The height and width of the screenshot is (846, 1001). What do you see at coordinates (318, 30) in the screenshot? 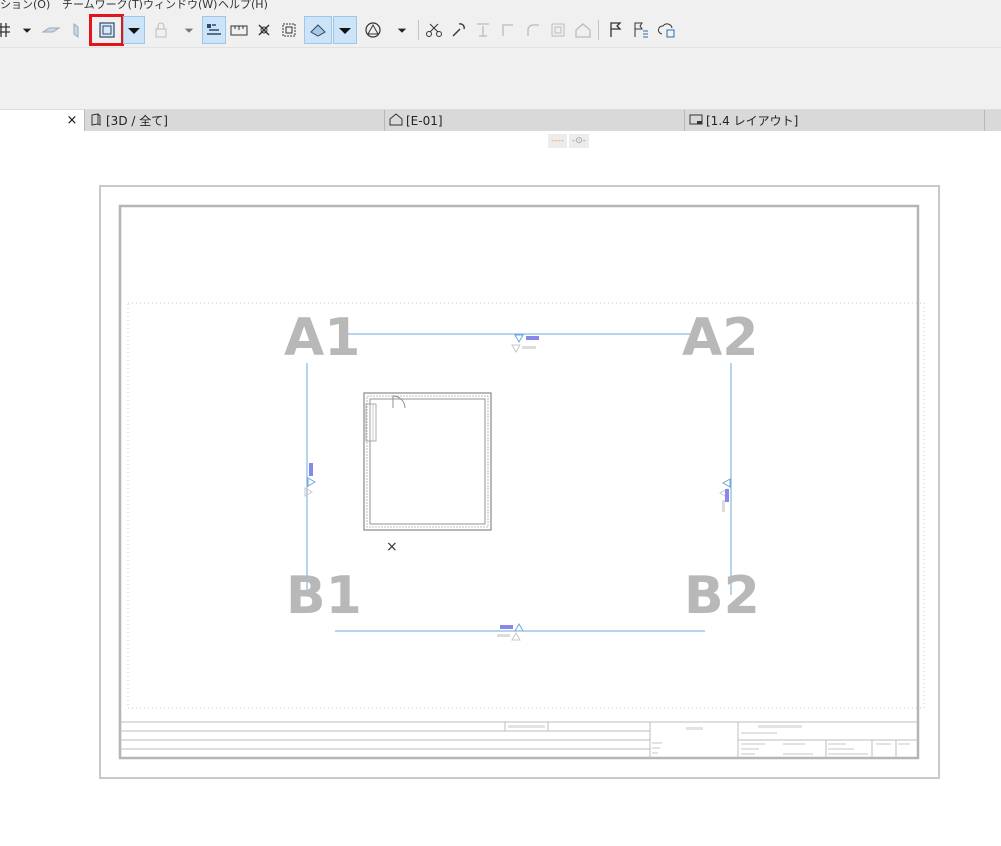
I see `suspend-group-icon` at bounding box center [318, 30].